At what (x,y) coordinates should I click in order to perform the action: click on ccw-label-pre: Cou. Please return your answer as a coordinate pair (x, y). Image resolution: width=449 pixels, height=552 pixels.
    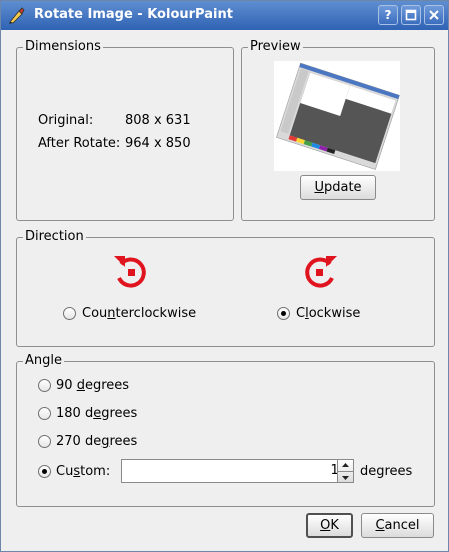
    Looking at the image, I should click on (95, 313).